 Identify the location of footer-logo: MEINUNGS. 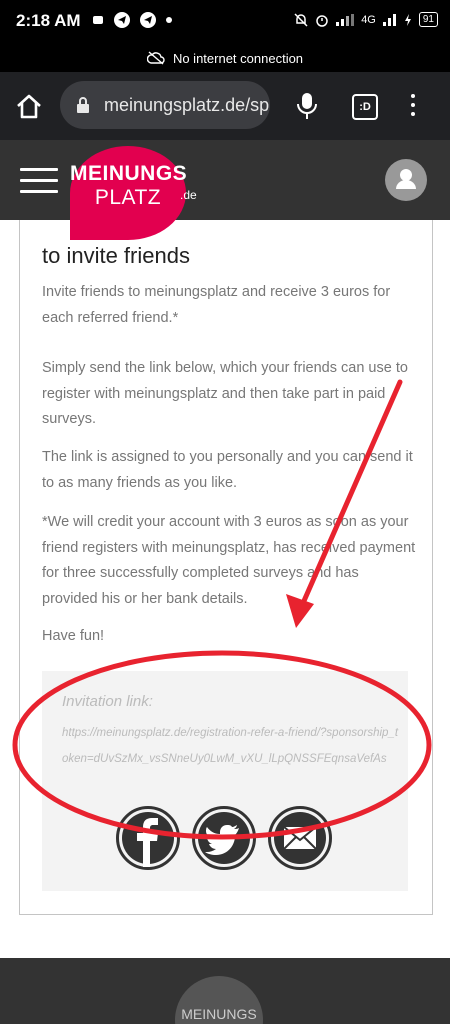
(219, 1000).